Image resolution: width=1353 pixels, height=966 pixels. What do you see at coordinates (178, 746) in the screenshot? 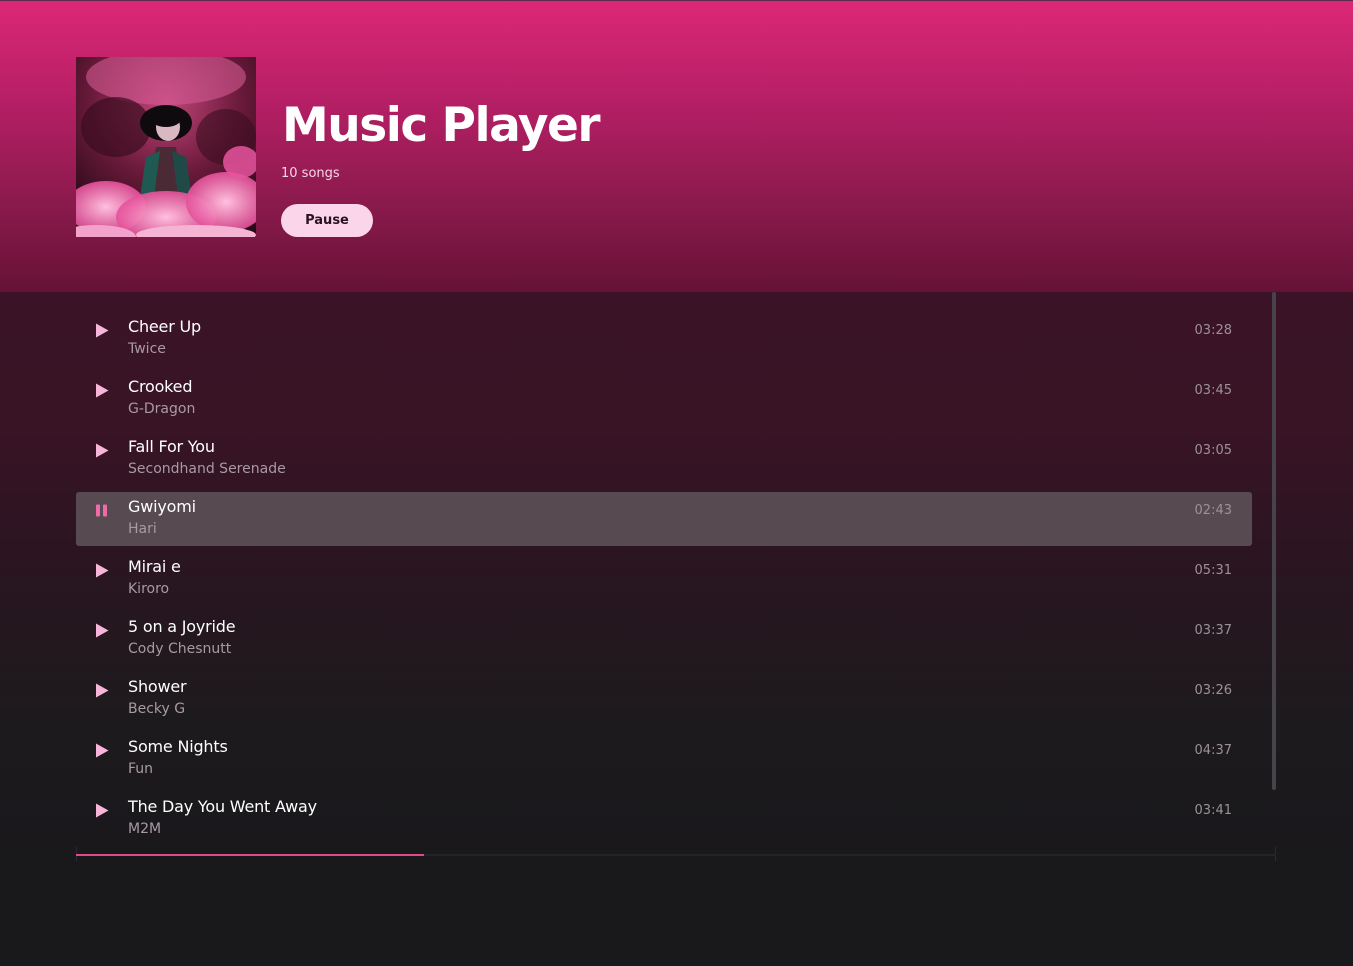
I see `song-title: Some Nights` at bounding box center [178, 746].